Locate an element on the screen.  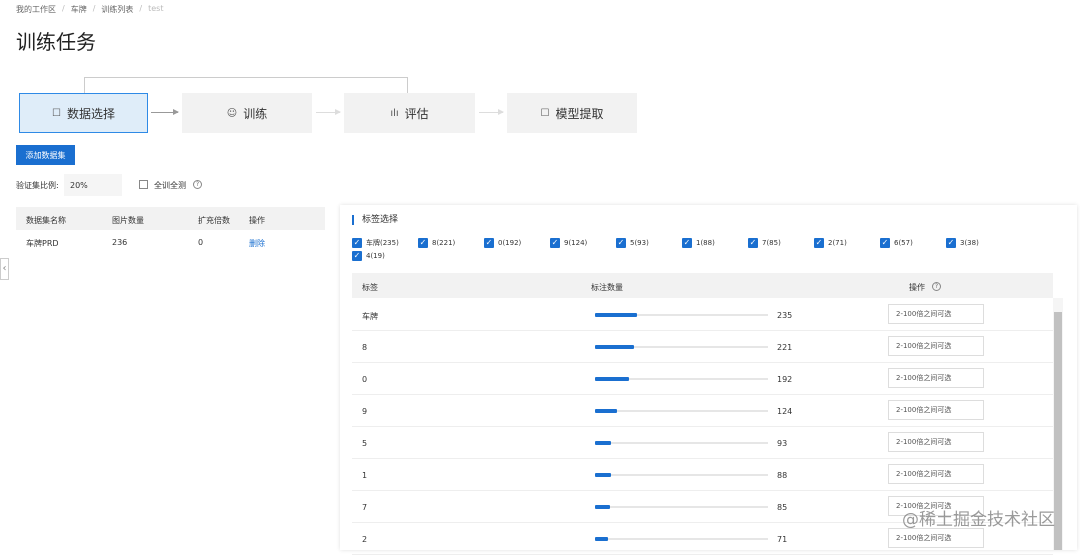
label-name: 2 is located at coordinates (365, 539).